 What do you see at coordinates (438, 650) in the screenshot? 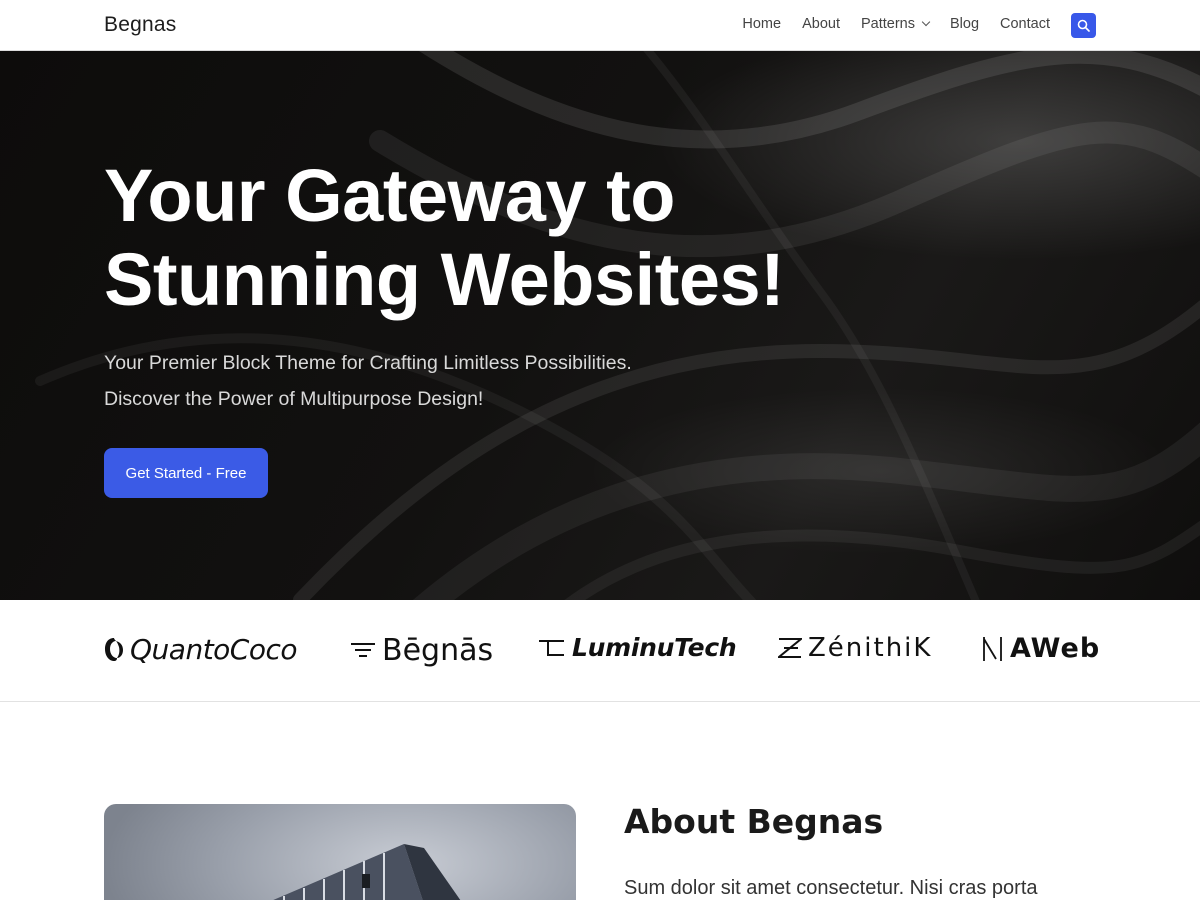
I see `logo-begnas-text: Bēgnās` at bounding box center [438, 650].